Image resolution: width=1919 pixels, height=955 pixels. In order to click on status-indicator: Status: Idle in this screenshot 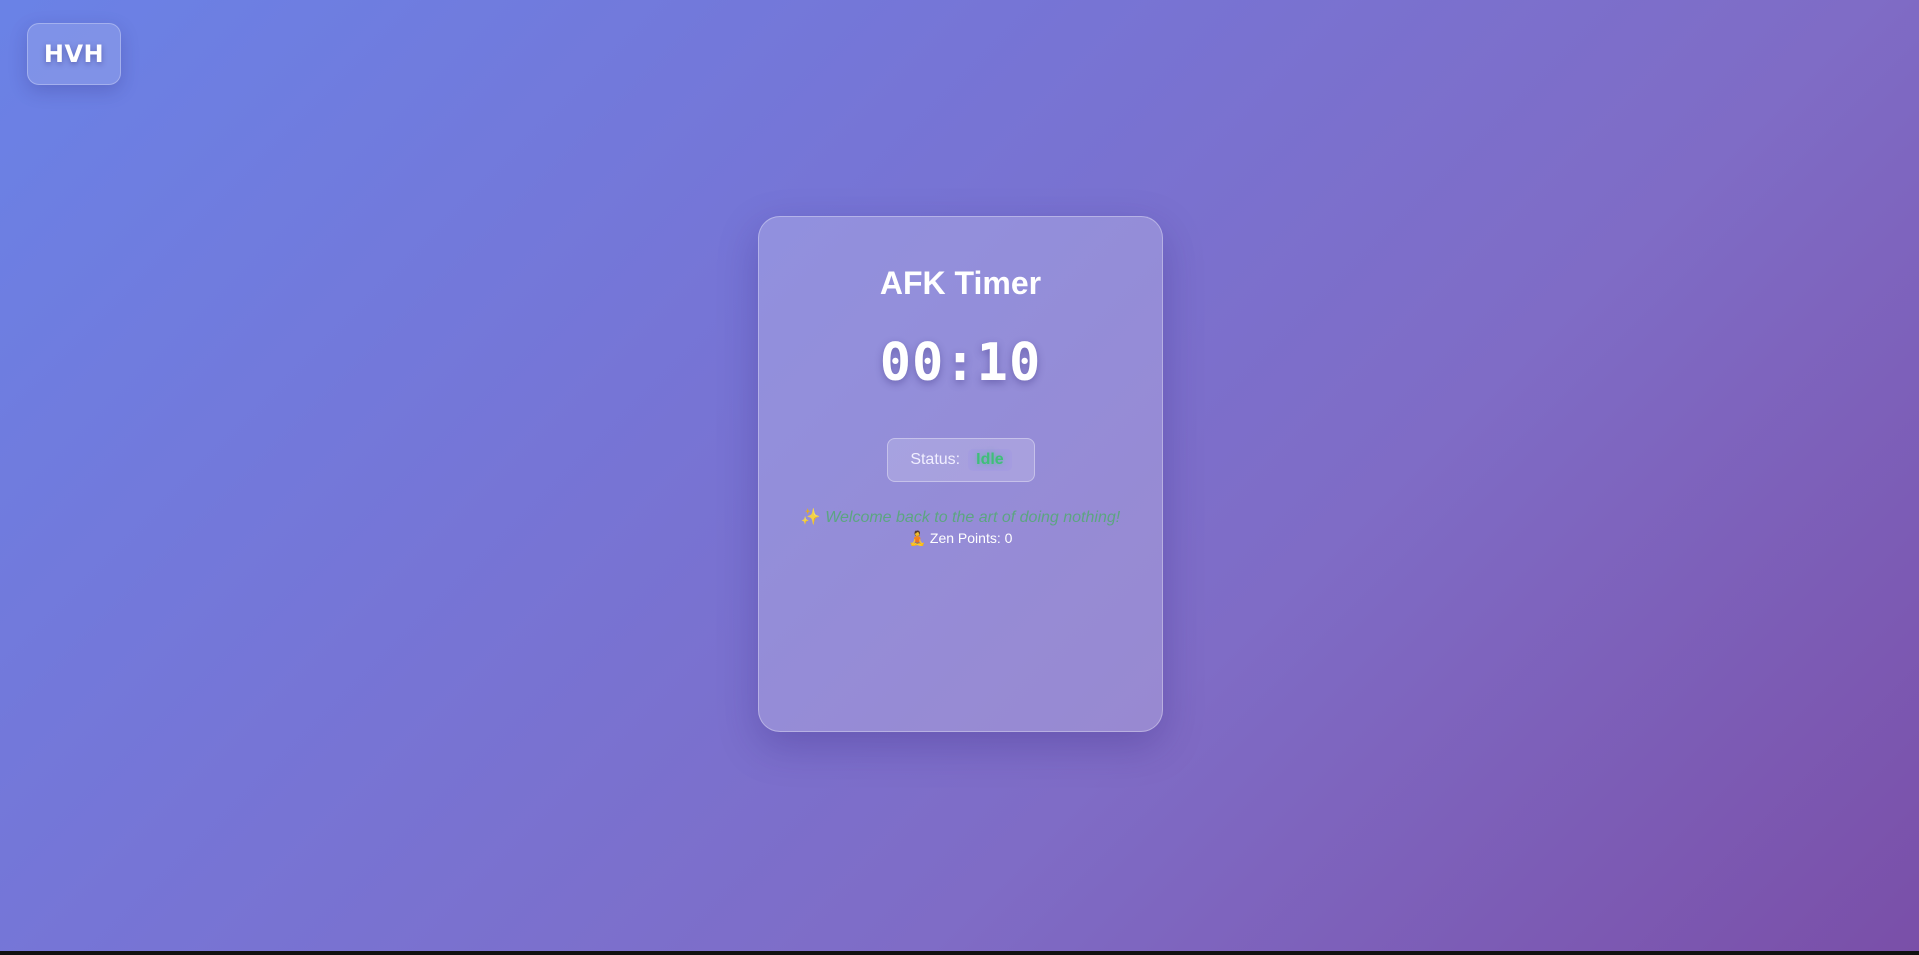, I will do `click(961, 460)`.